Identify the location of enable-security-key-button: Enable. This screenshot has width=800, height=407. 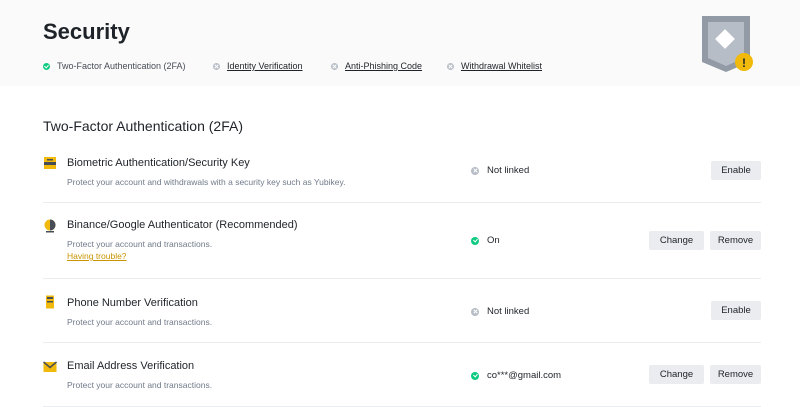
(736, 170).